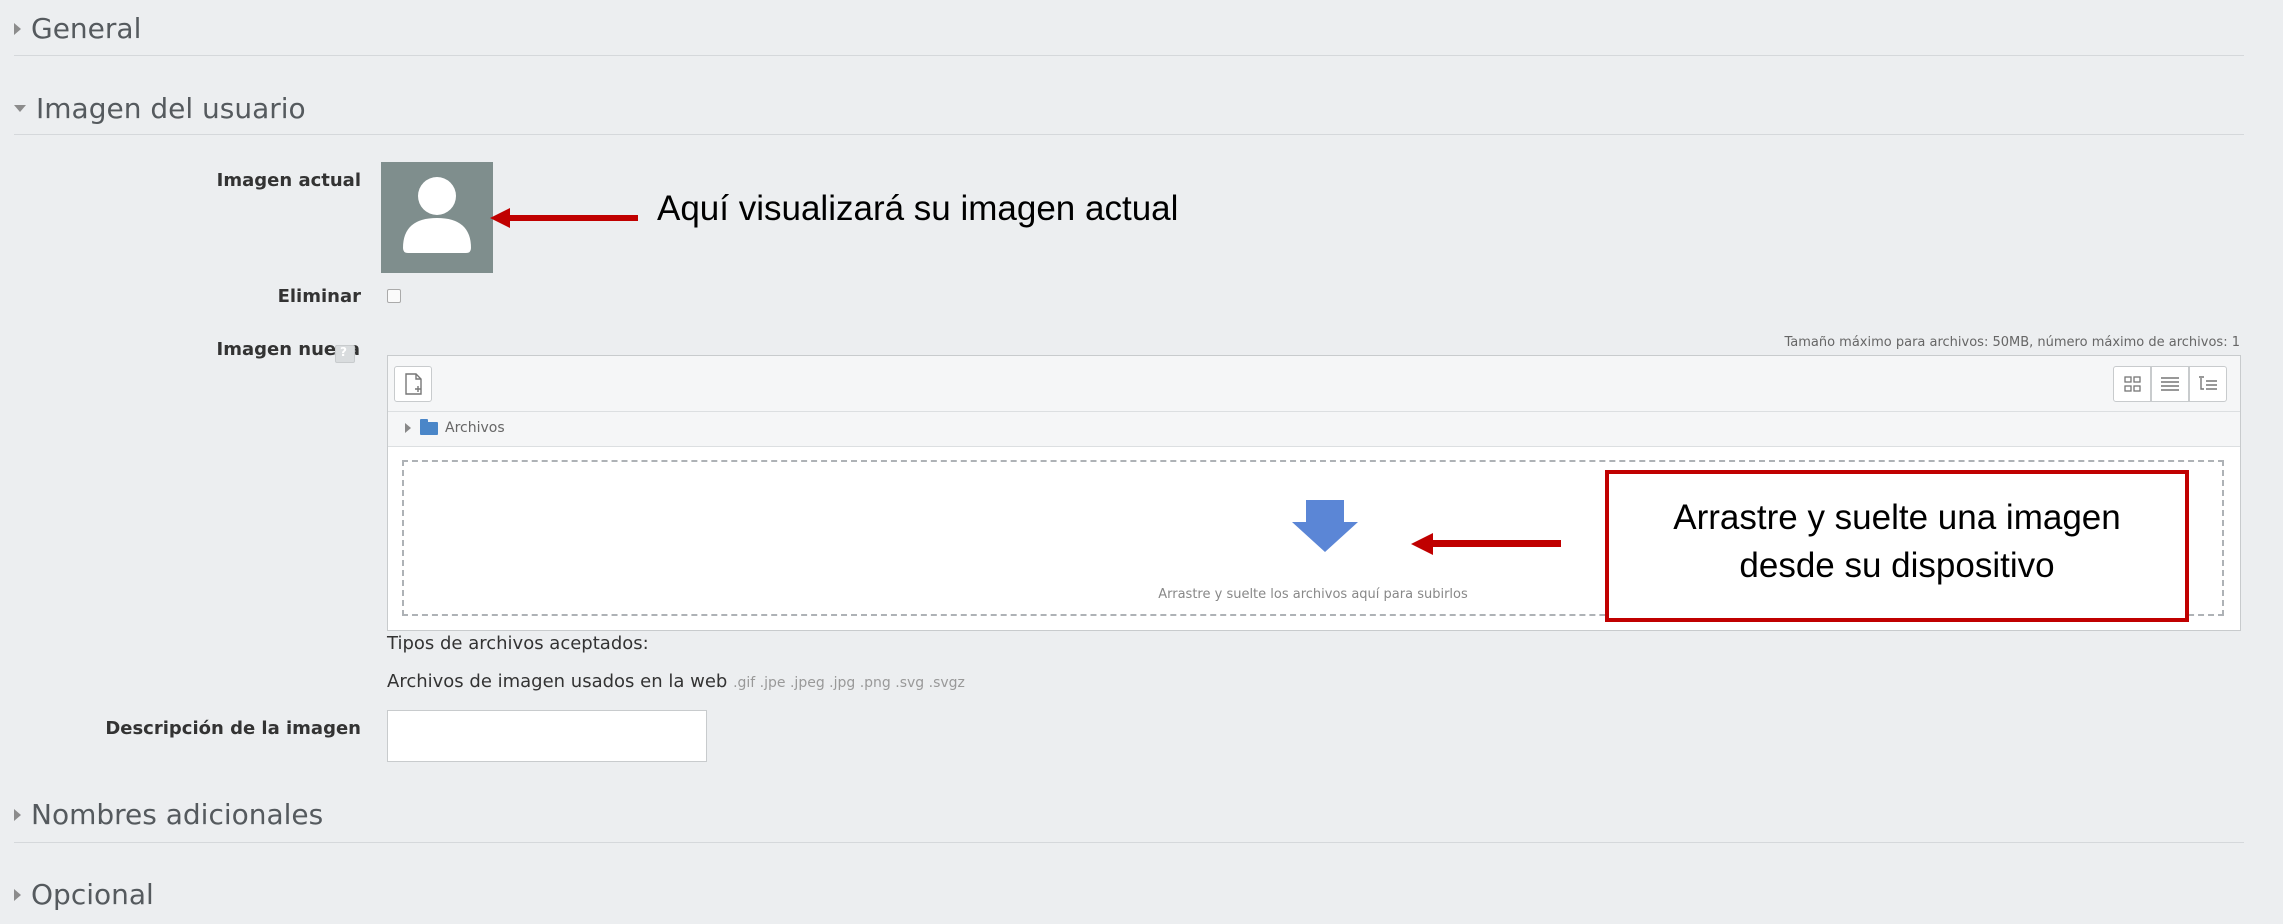  I want to click on section-title: Imagen del usuario, so click(171, 108).